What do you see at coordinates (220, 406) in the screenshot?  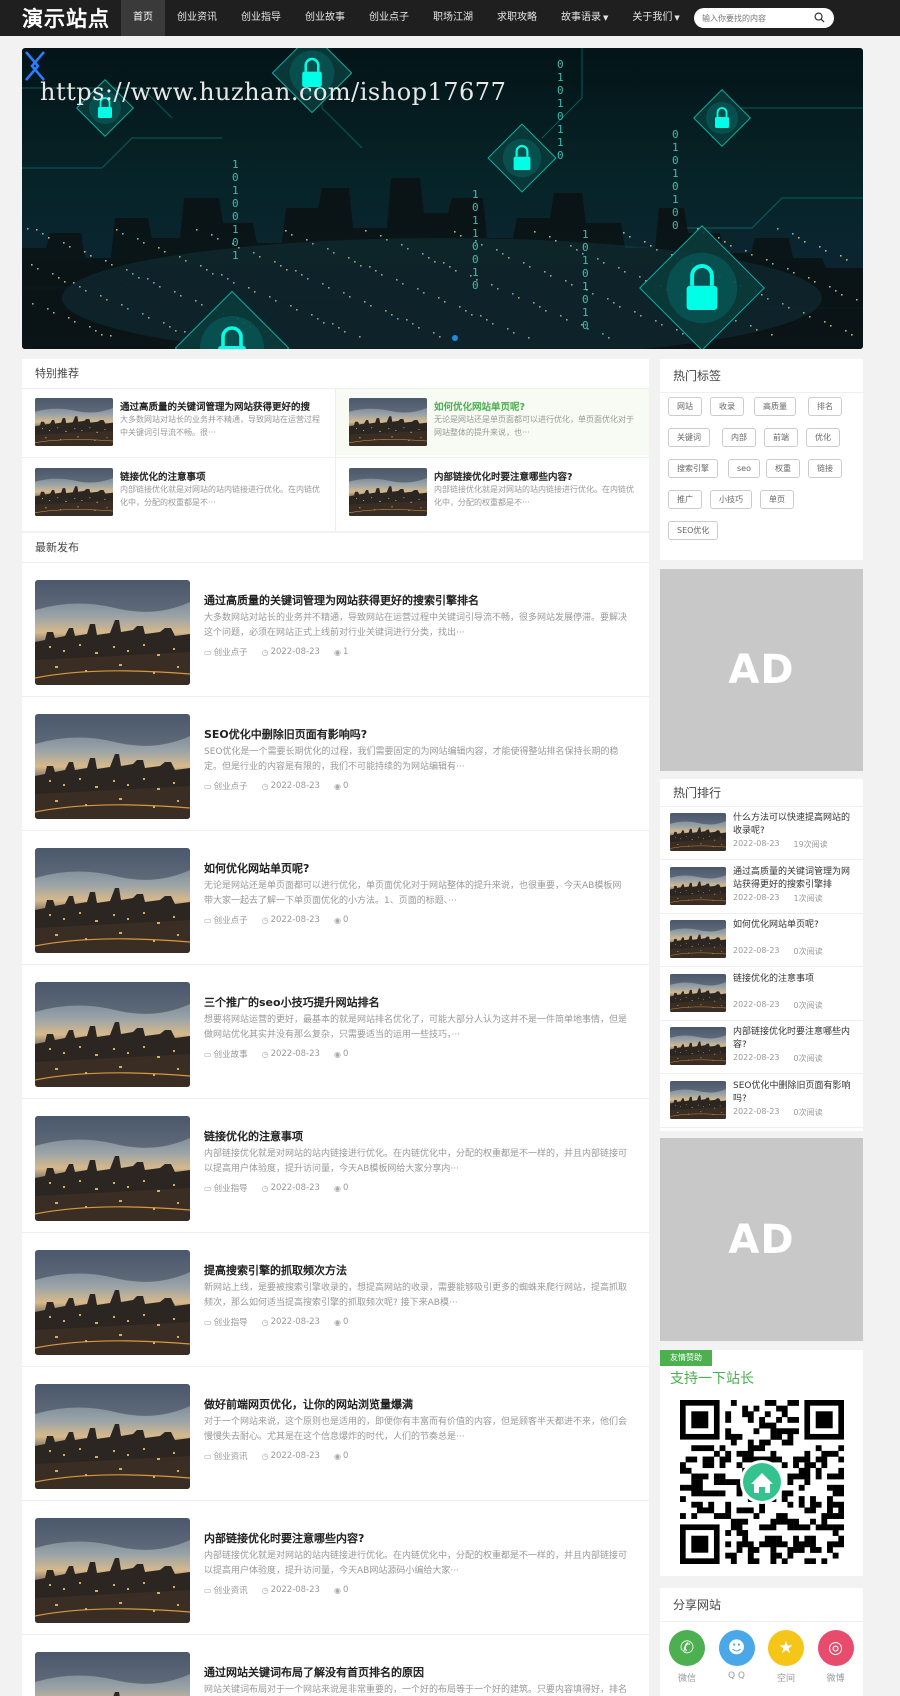 I see `featured-title: 通过高质量的关键词管理为网站获得更好的搜` at bounding box center [220, 406].